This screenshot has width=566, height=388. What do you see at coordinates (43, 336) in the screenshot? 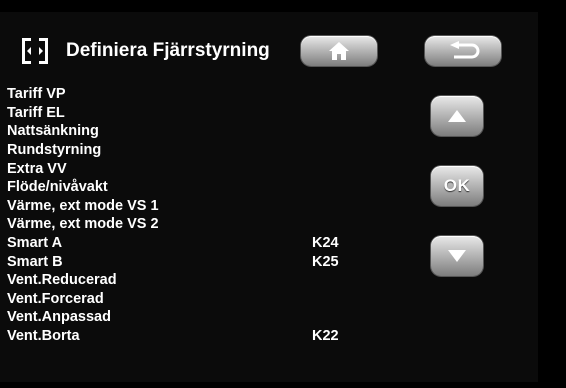
I see `row-label: Vent.Borta` at bounding box center [43, 336].